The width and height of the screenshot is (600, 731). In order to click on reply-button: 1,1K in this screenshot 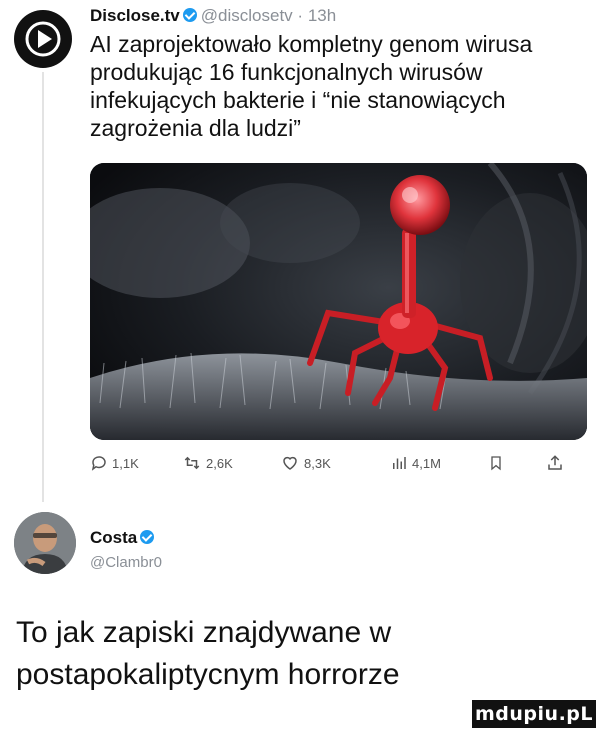, I will do `click(114, 463)`.